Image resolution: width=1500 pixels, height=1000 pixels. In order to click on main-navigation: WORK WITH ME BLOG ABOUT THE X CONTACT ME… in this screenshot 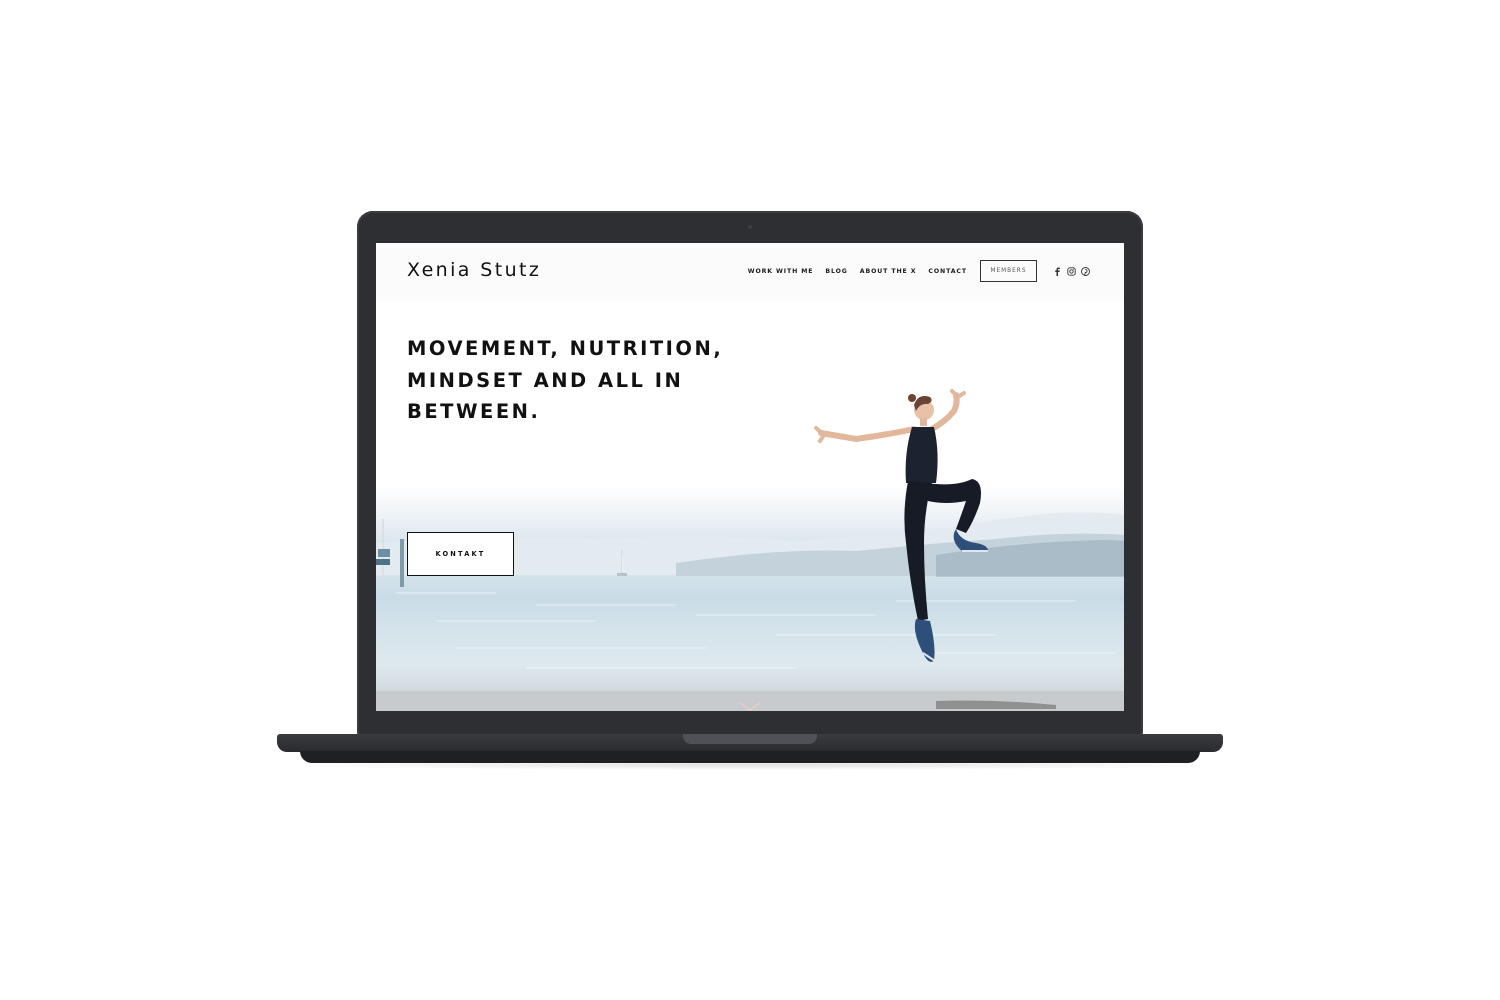, I will do `click(919, 271)`.